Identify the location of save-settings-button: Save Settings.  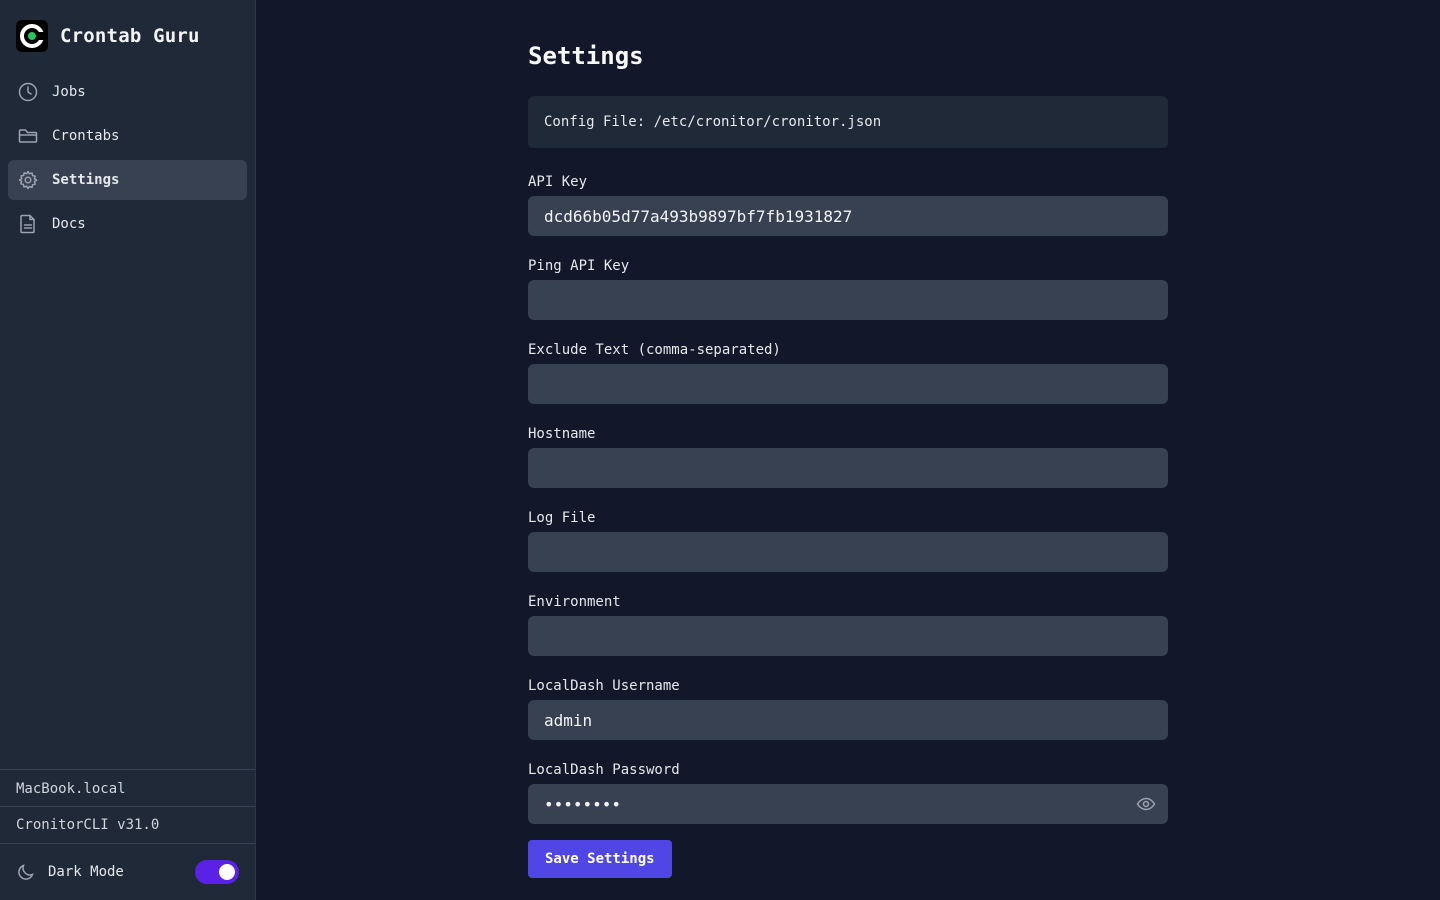
(600, 859).